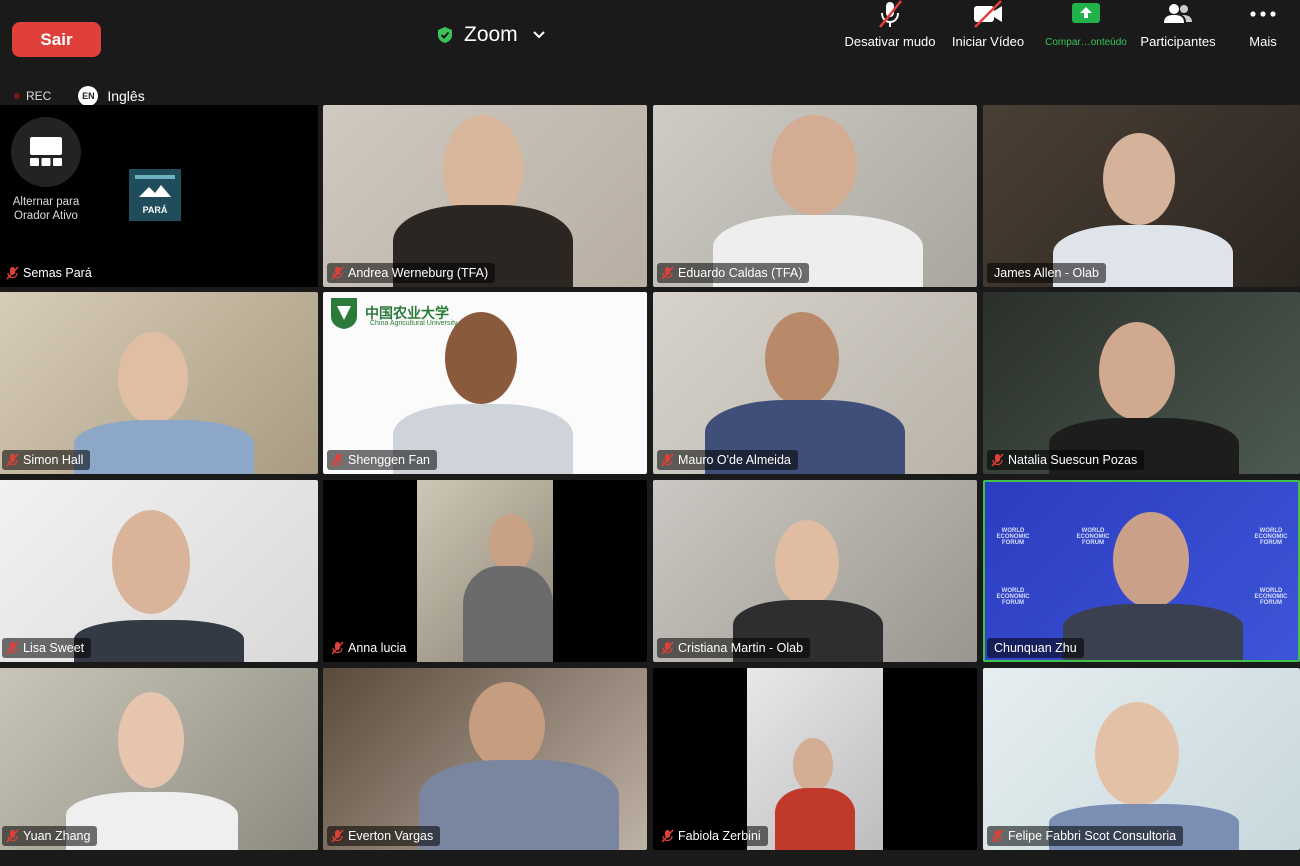 The image size is (1300, 866). I want to click on semas-para-logo: PARÁ, so click(155, 195).